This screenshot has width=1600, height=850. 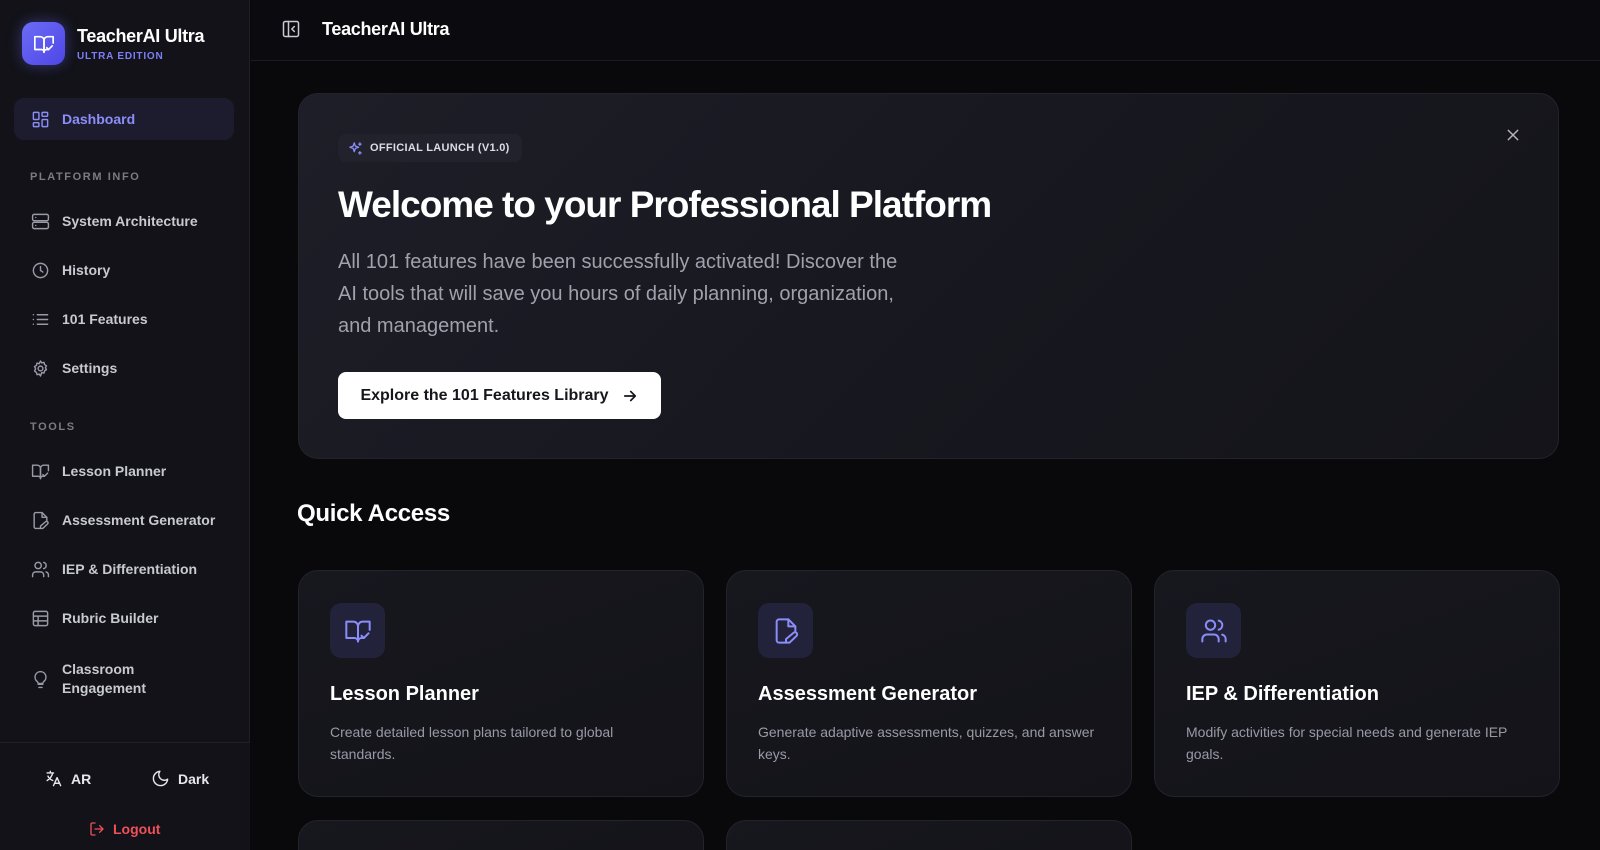 I want to click on brand: TeacherAI Ultra ULTRA EDITION, so click(x=113, y=43).